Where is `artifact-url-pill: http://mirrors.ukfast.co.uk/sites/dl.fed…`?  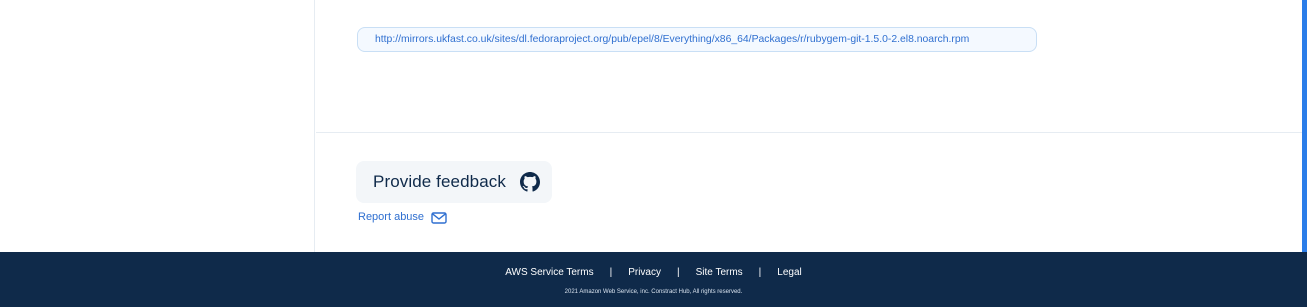 artifact-url-pill: http://mirrors.ukfast.co.uk/sites/dl.fed… is located at coordinates (697, 39).